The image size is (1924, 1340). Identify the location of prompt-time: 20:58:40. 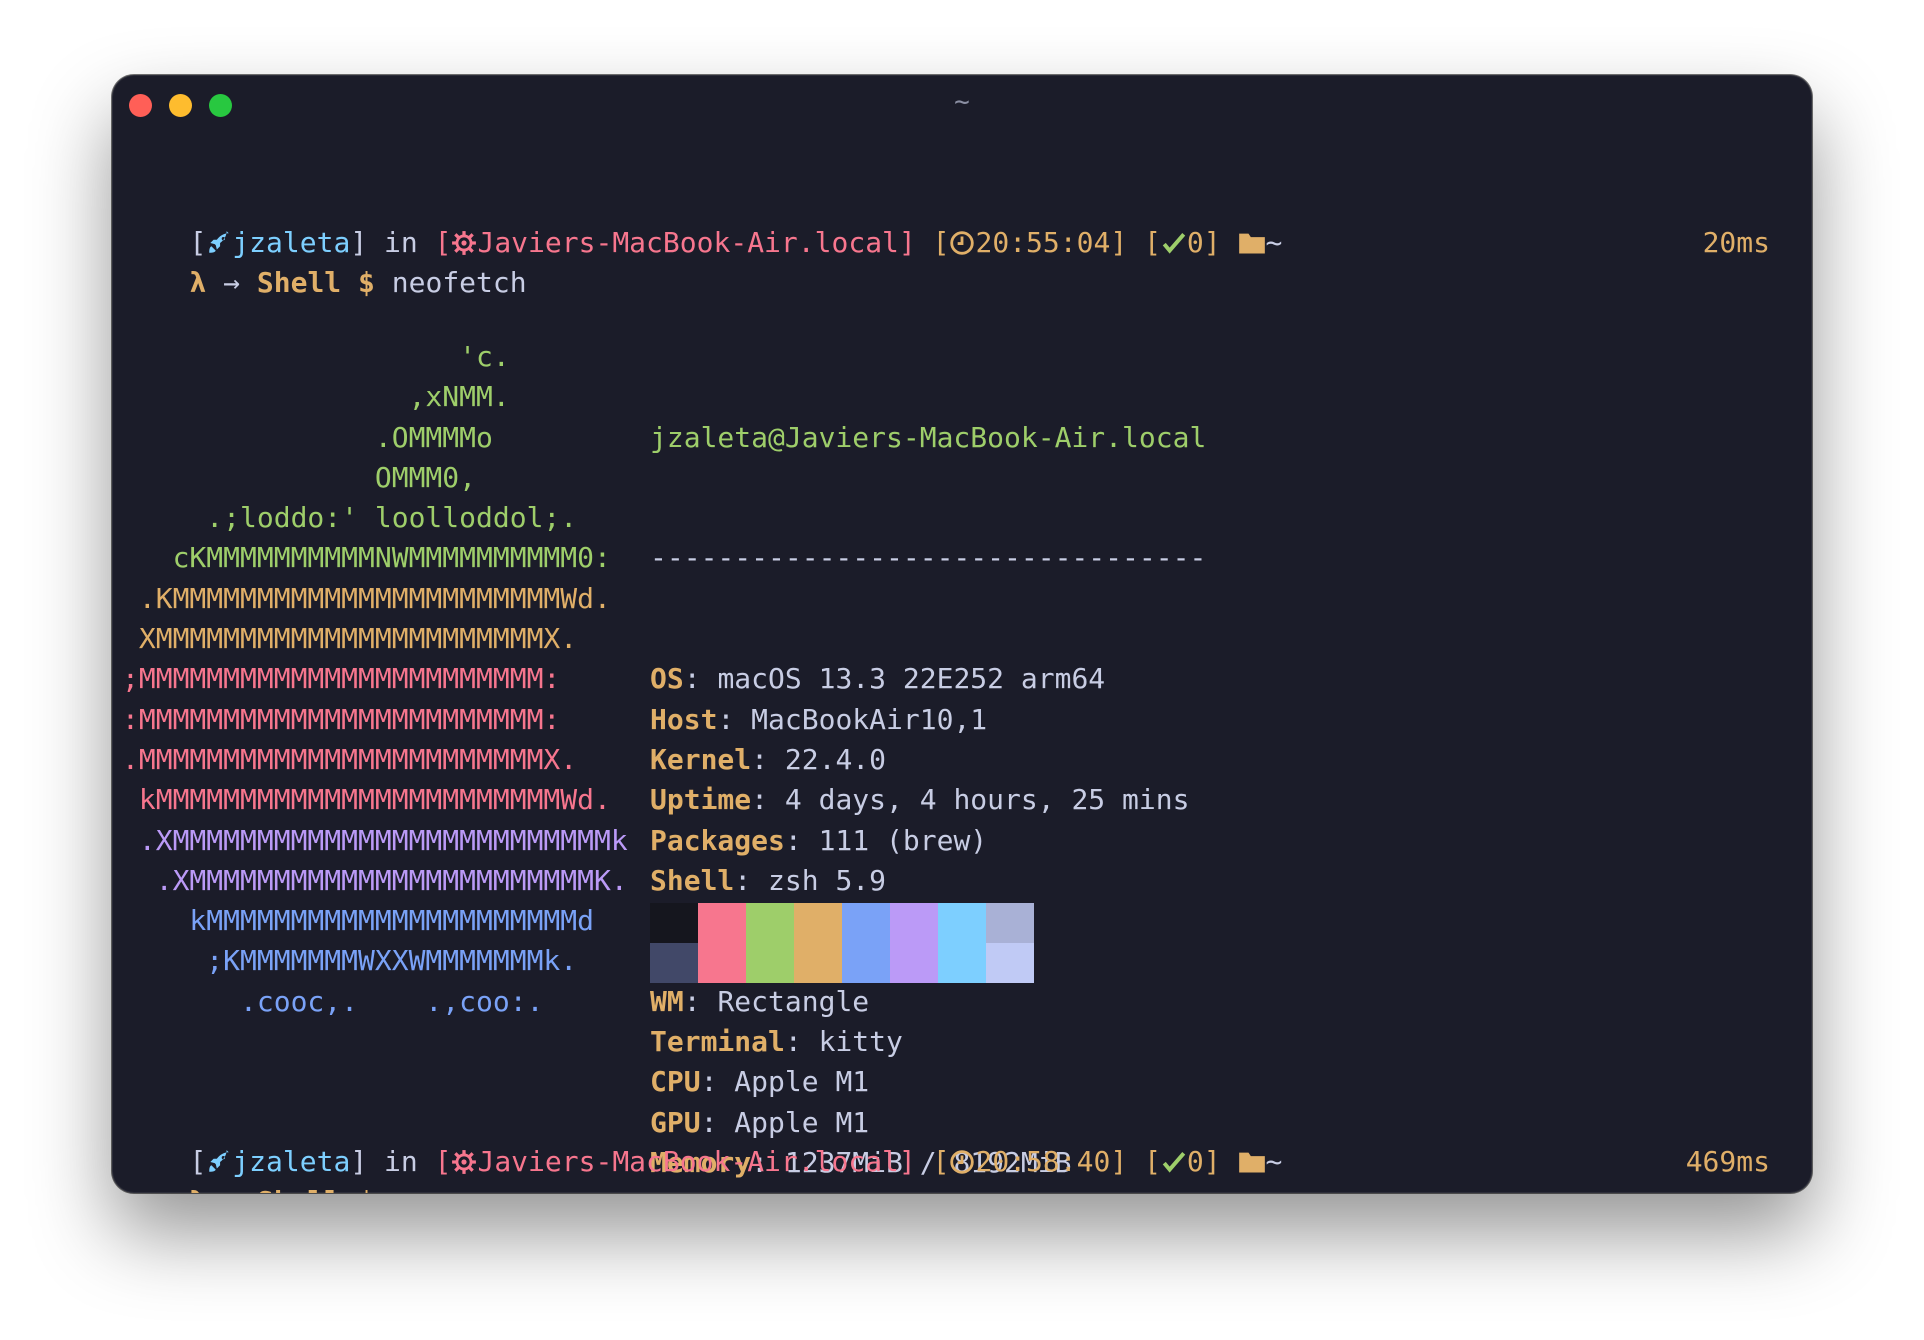
(1043, 1161).